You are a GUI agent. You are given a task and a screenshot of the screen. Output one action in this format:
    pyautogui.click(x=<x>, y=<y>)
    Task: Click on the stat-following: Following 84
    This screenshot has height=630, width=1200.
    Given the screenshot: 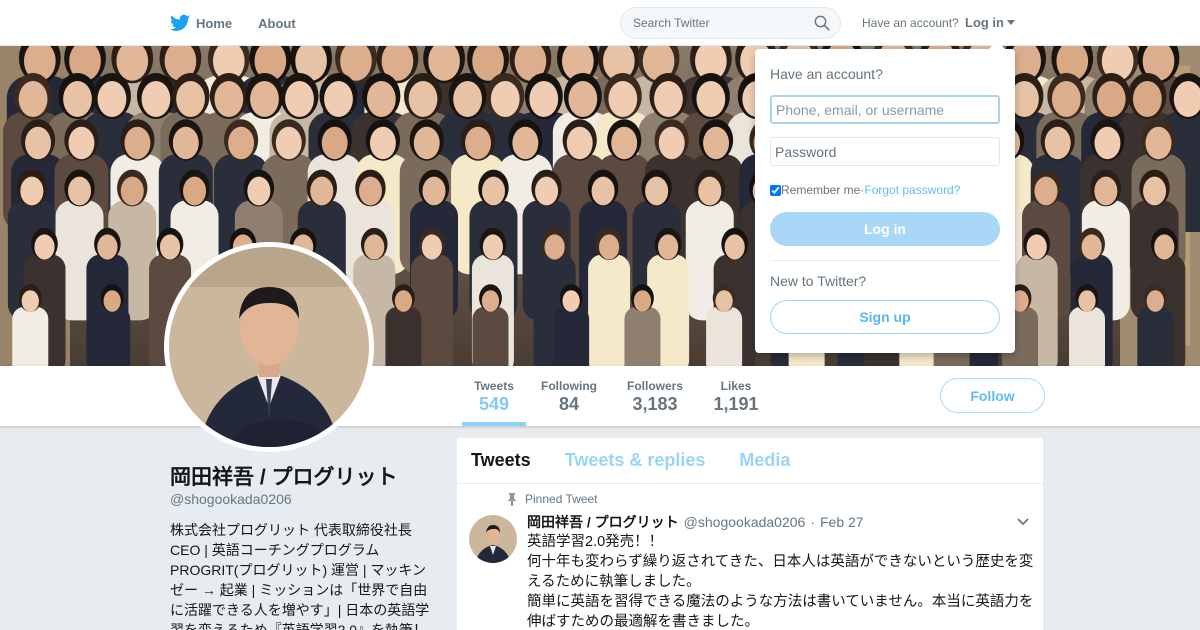 What is the action you would take?
    pyautogui.click(x=569, y=396)
    